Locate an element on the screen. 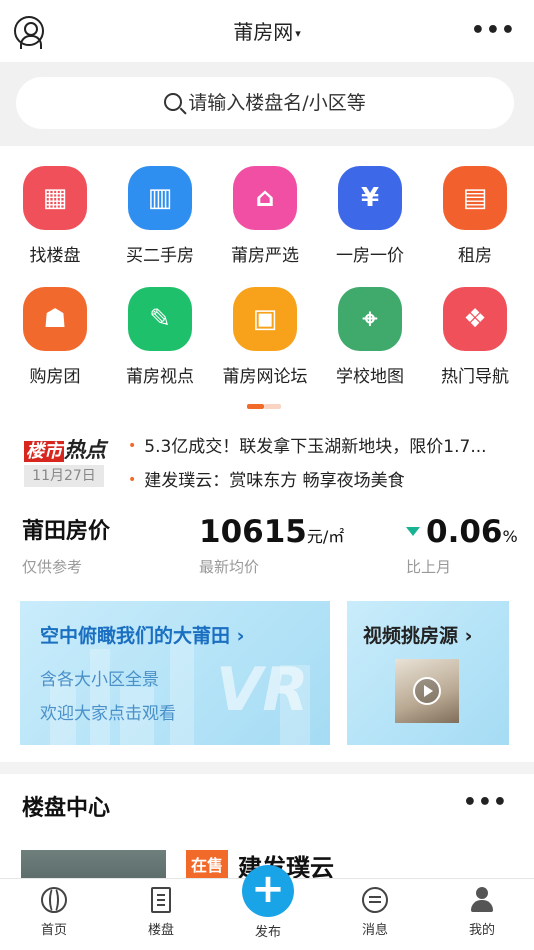 This screenshot has width=534, height=950. video-banner: 视频挑房源 › is located at coordinates (428, 673).